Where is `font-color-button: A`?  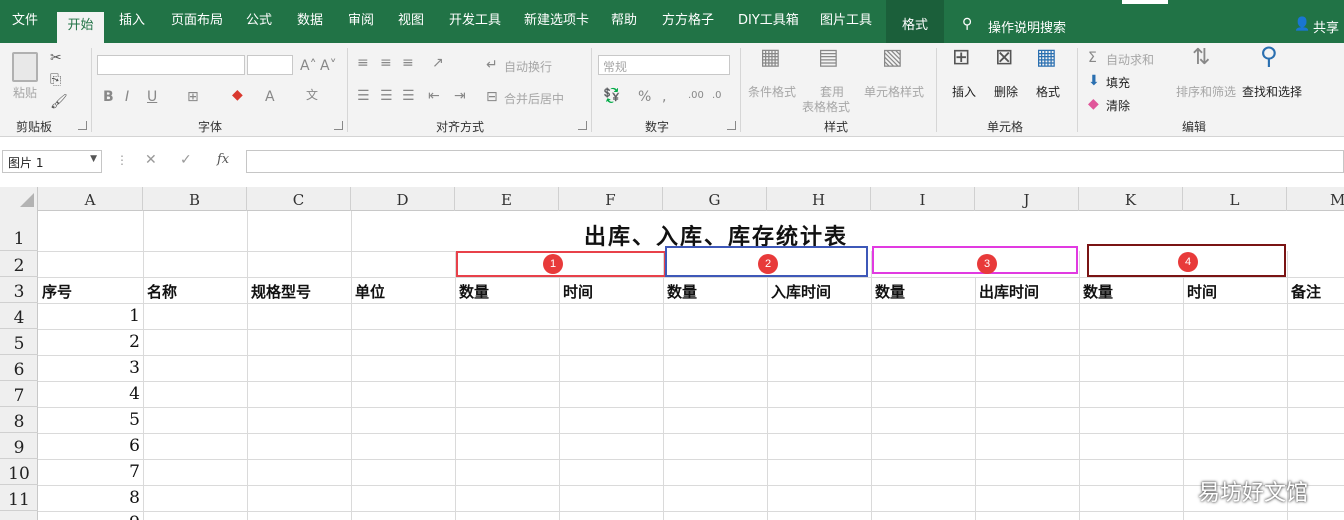 font-color-button: A is located at coordinates (270, 97).